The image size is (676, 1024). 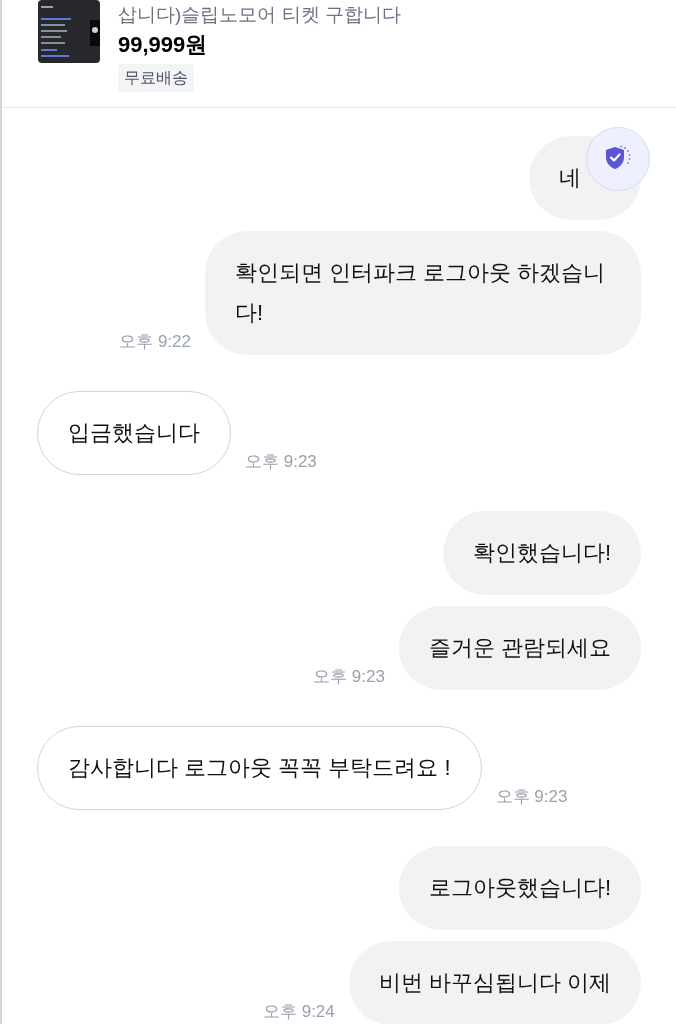 I want to click on message-bubble: 감사합니다 로그아웃 꼭꼭 부탁드려요 !, so click(x=259, y=768).